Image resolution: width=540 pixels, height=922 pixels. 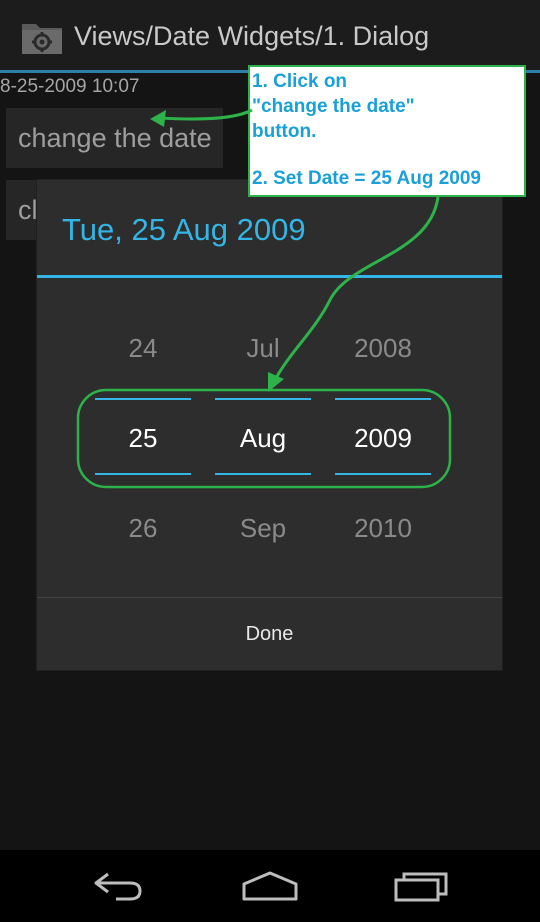 I want to click on dialog-title: Tue, 25 Aug 2009, so click(x=184, y=229).